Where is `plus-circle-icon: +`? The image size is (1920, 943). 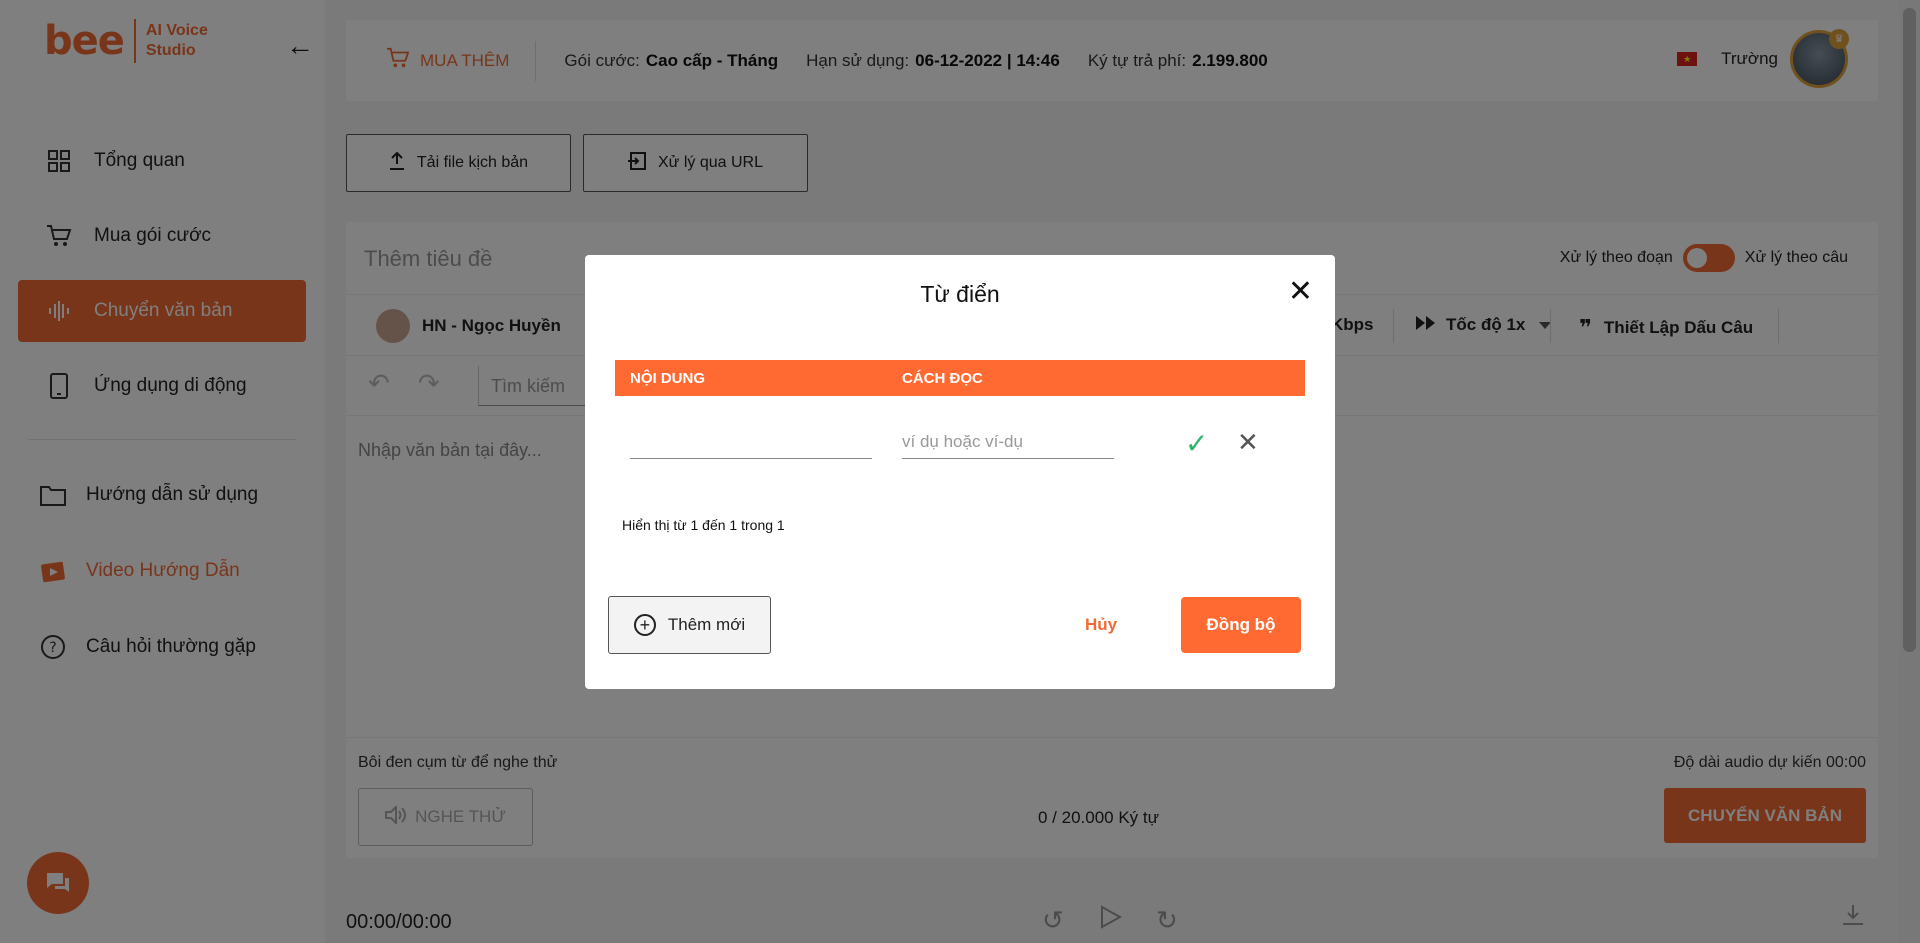
plus-circle-icon: + is located at coordinates (644, 625).